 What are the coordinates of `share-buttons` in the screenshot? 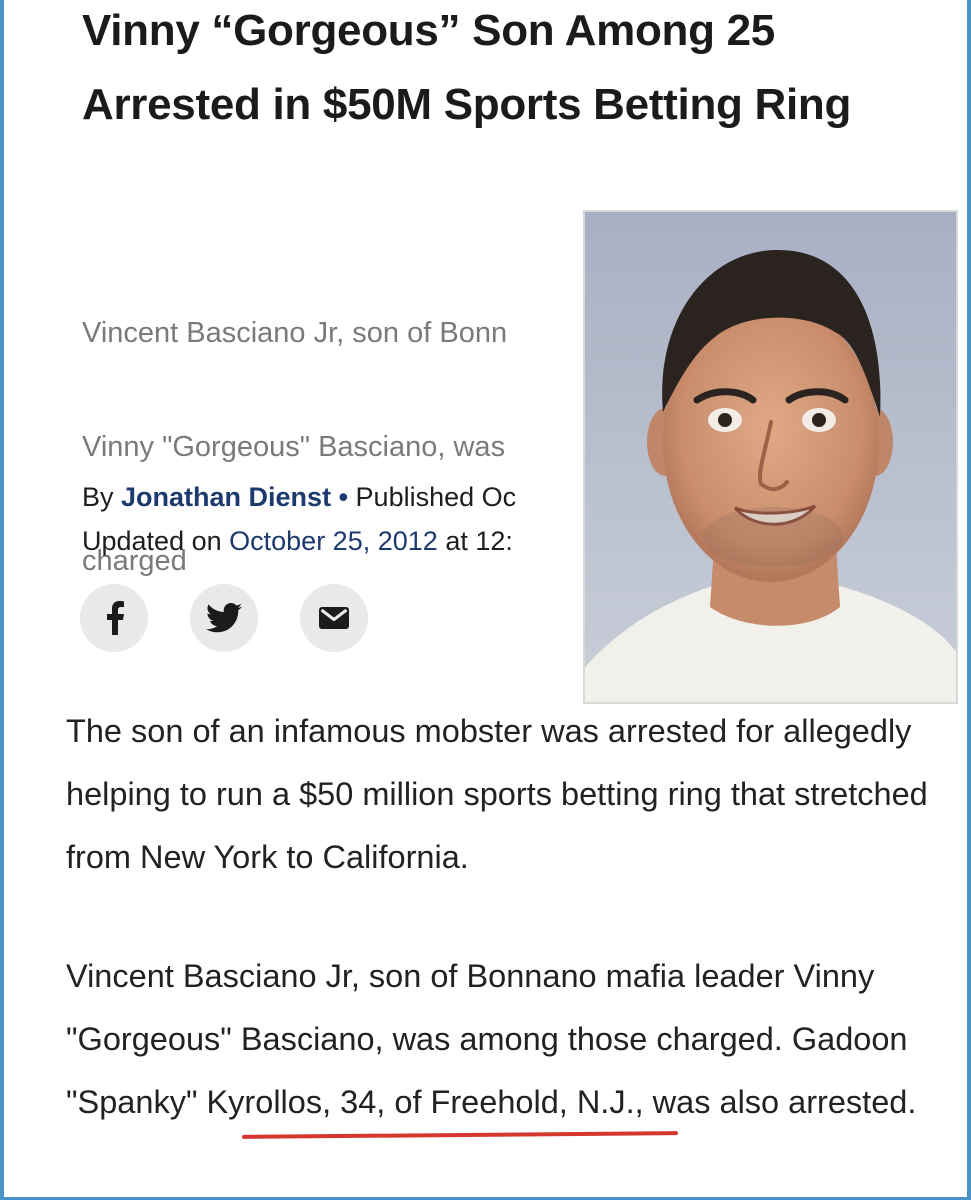 It's located at (224, 619).